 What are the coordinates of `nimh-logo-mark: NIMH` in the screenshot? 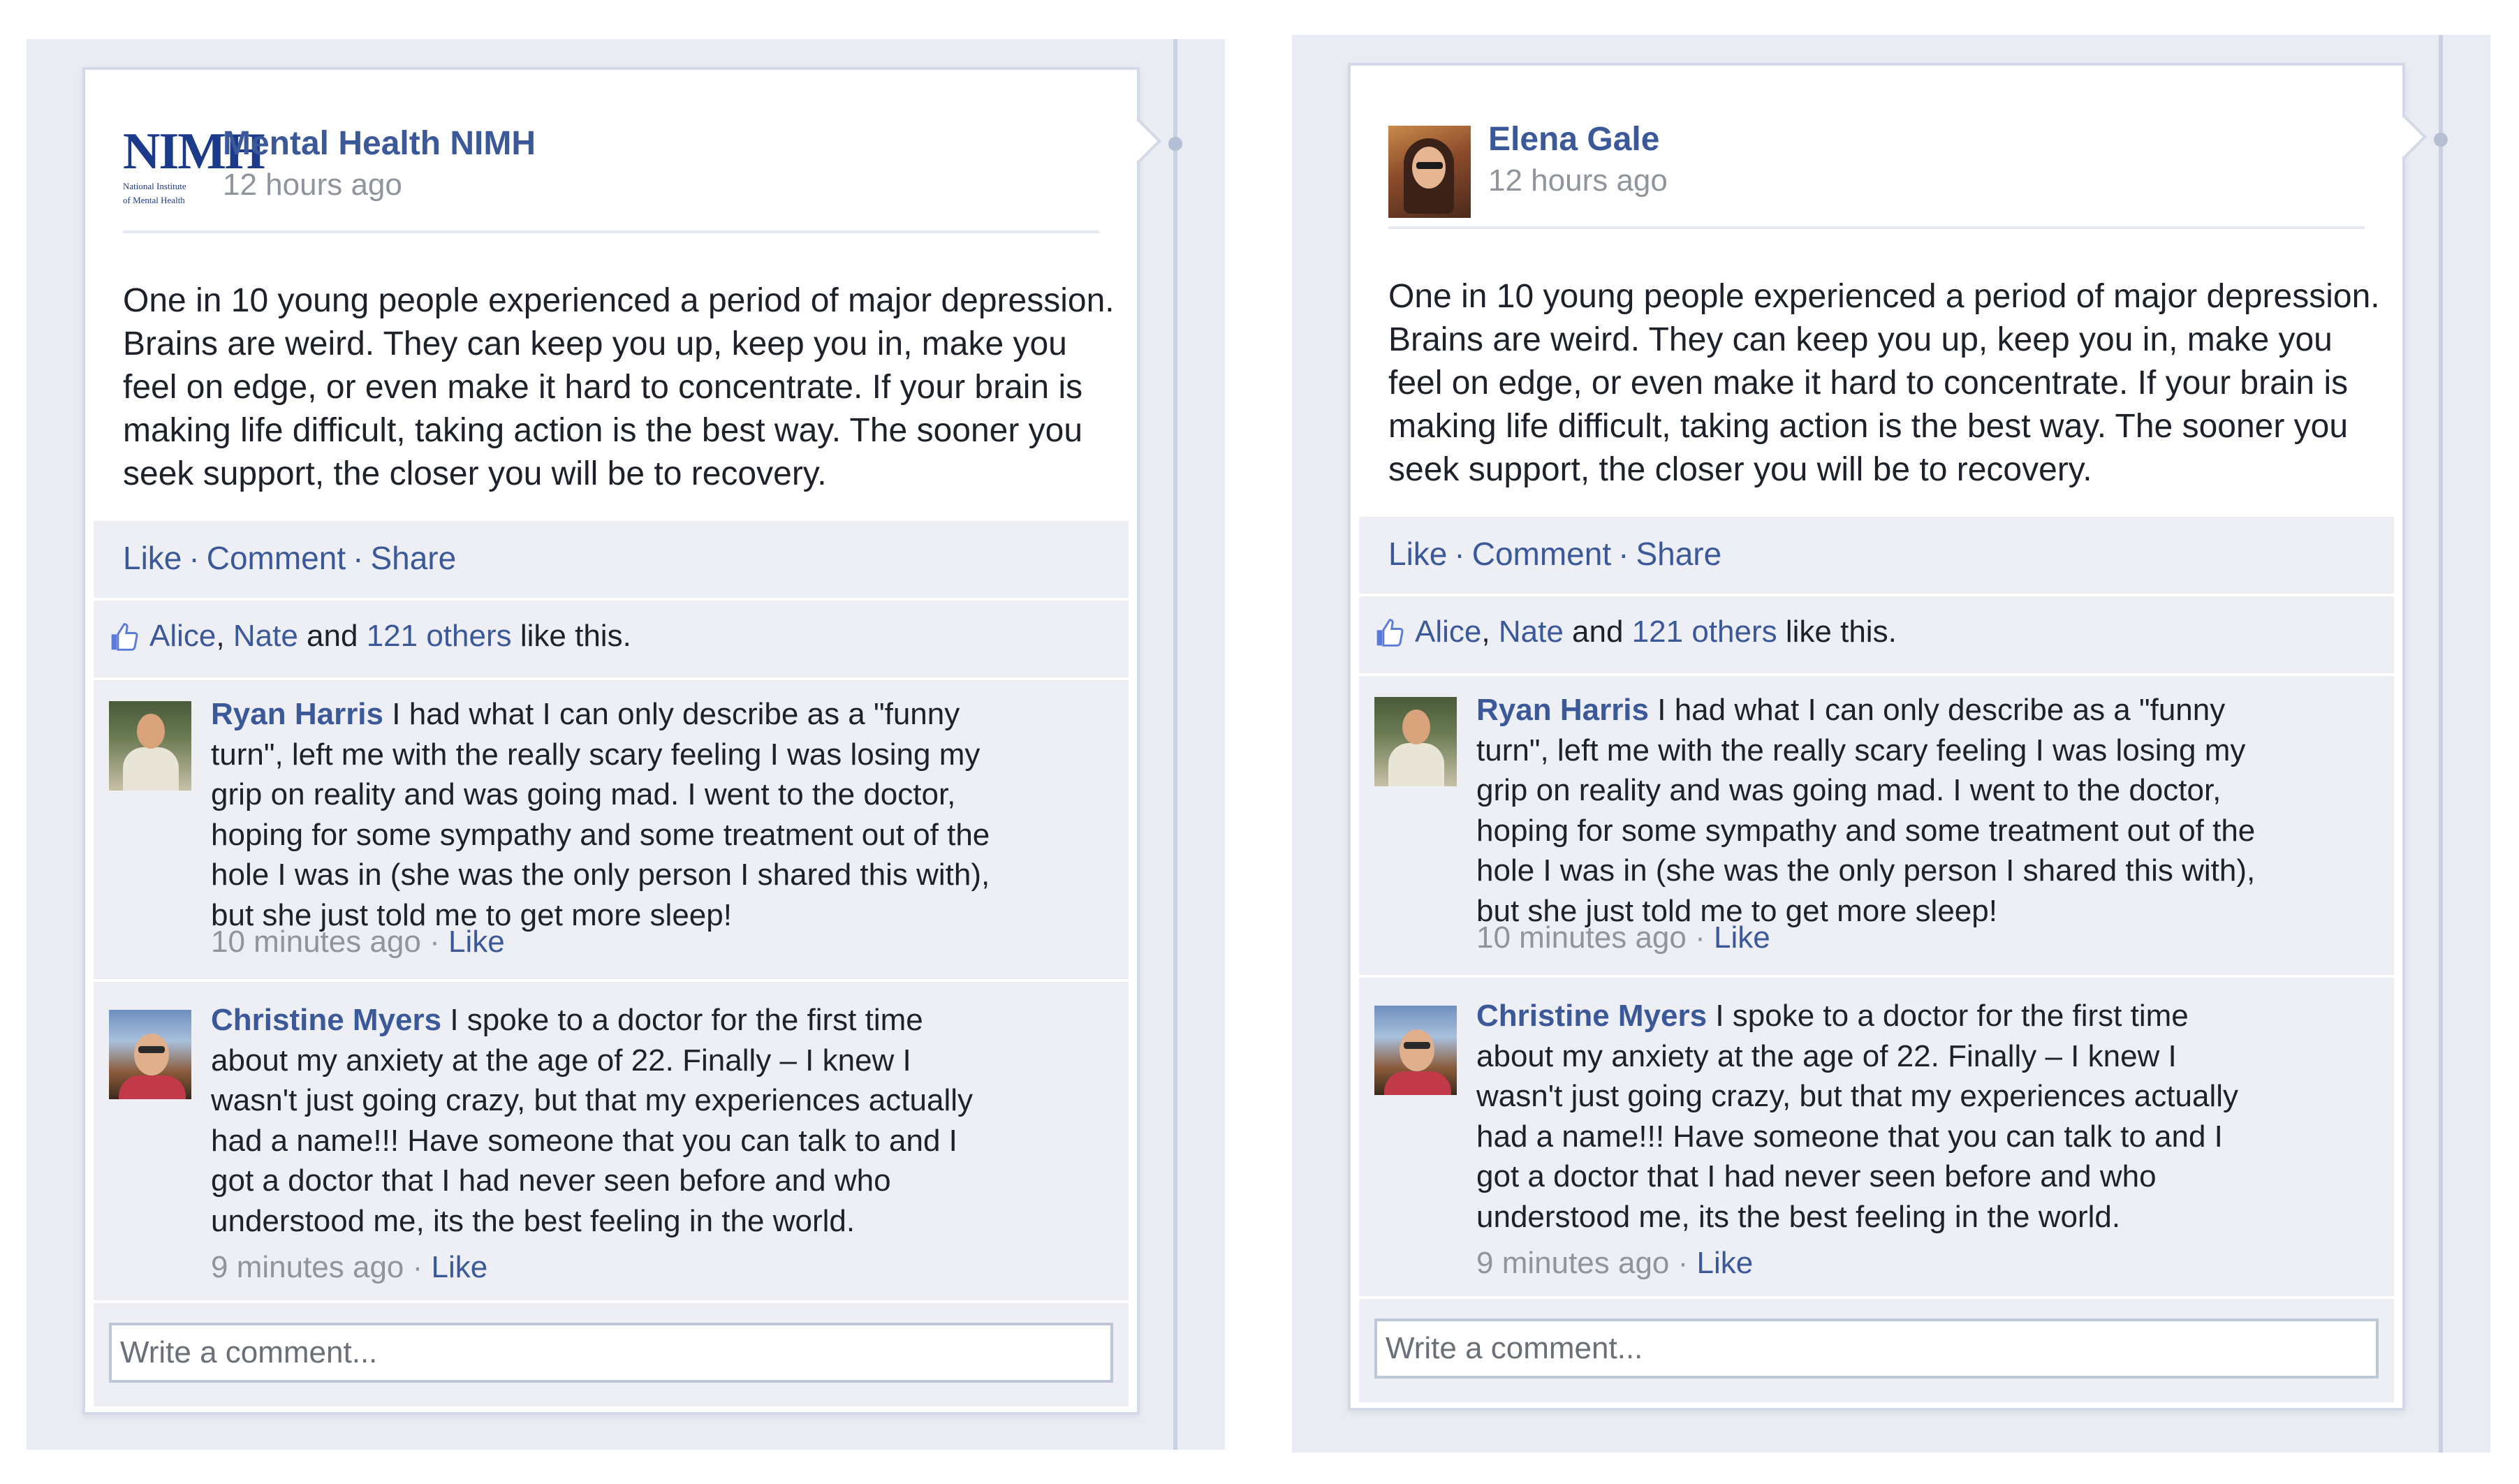 It's located at (194, 151).